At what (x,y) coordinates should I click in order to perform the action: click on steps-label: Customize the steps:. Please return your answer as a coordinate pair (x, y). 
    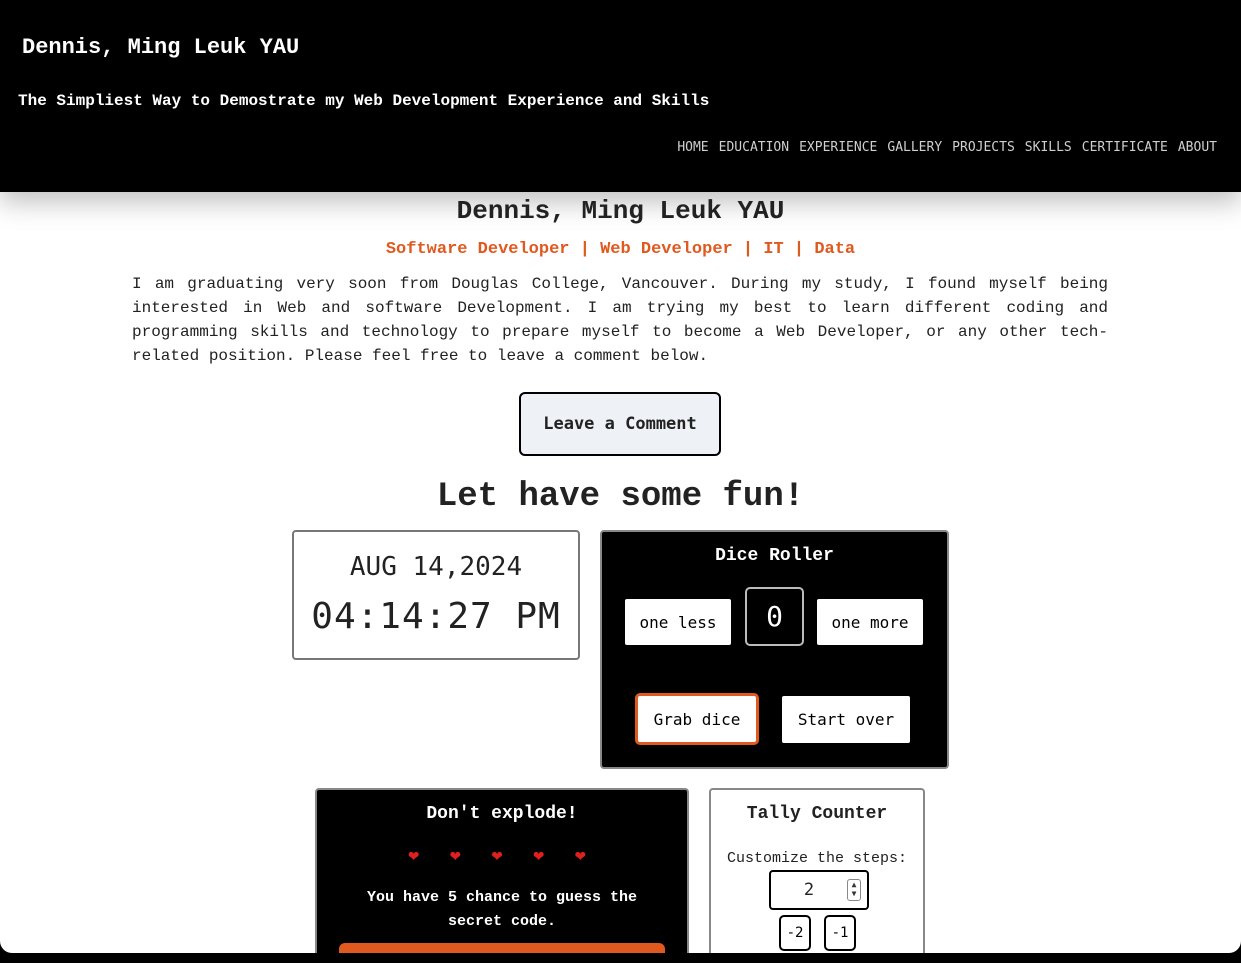
    Looking at the image, I should click on (817, 858).